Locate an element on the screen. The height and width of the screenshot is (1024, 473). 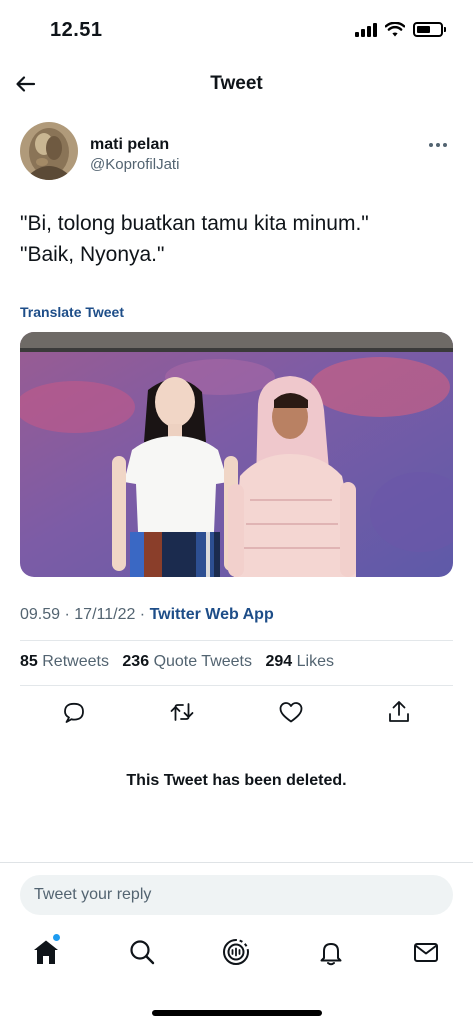
author-handle: @KoprofilJati is located at coordinates (134, 164).